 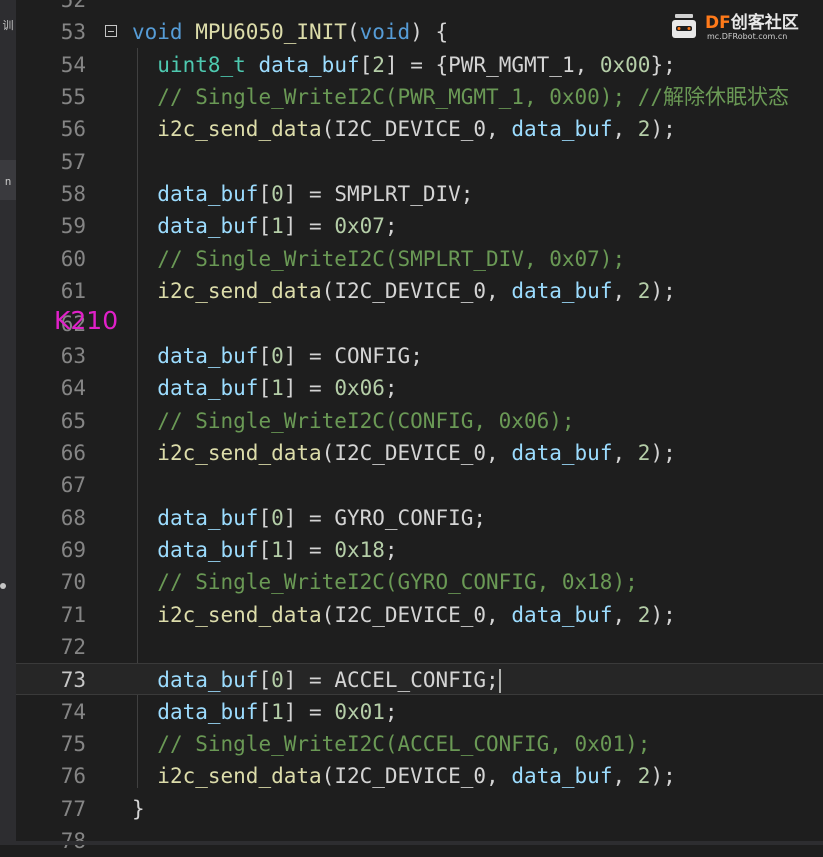 What do you see at coordinates (419, 356) in the screenshot?
I see `code-line: 63 data_buf[0] = CONFIG;` at bounding box center [419, 356].